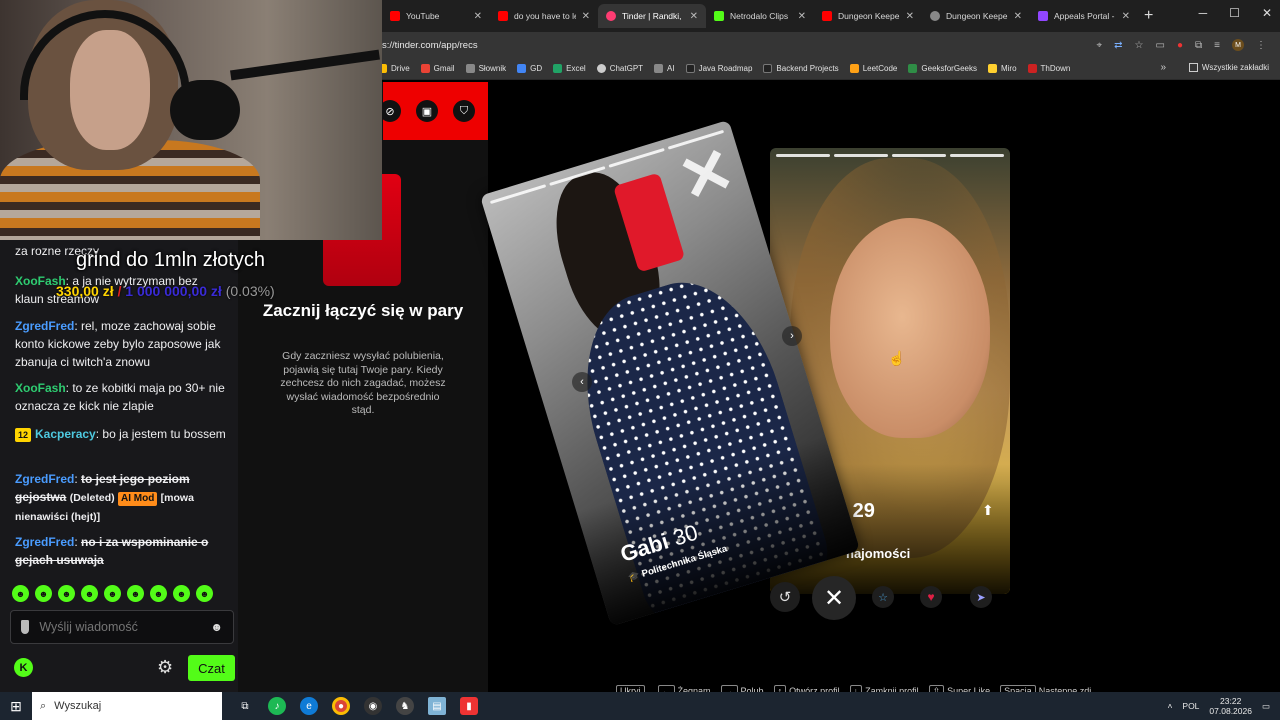  I want to click on translate-icon: ⇄, so click(1118, 45).